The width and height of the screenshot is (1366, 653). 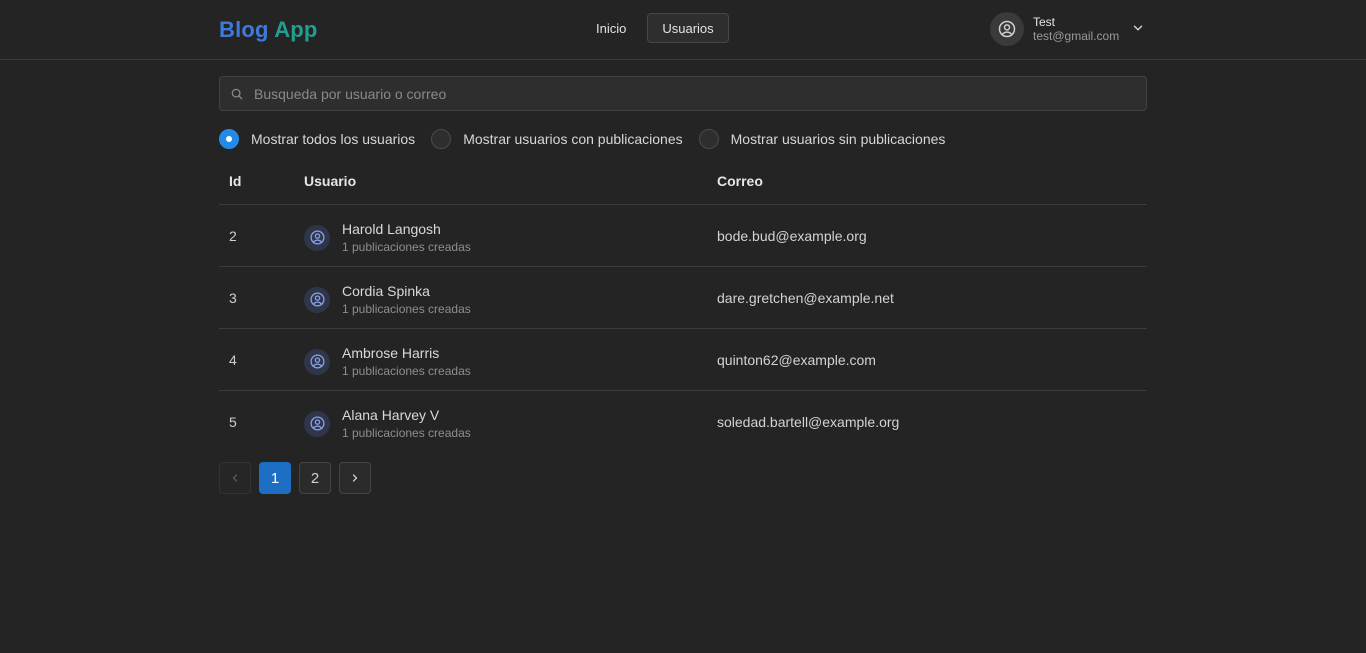 I want to click on brand-word-2: App, so click(x=296, y=29).